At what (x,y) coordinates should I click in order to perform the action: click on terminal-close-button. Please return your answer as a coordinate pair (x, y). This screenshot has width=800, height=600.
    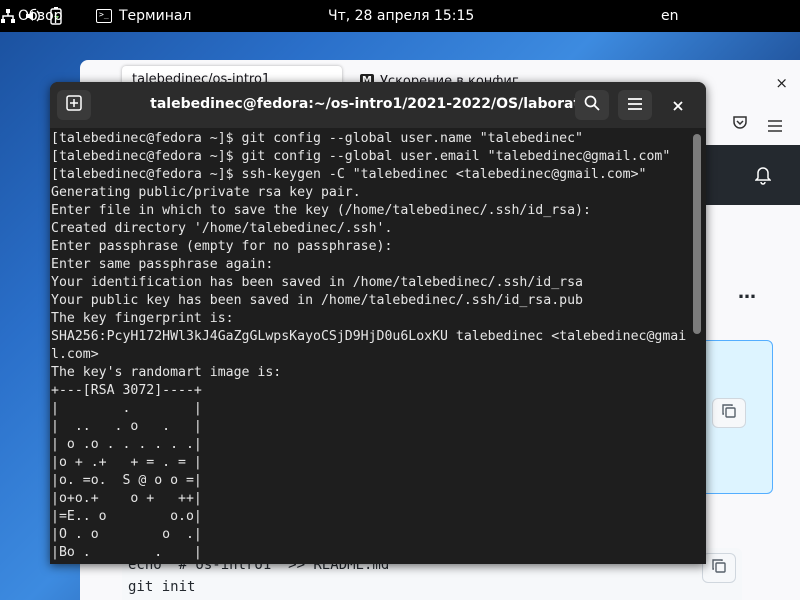
    Looking at the image, I should click on (678, 105).